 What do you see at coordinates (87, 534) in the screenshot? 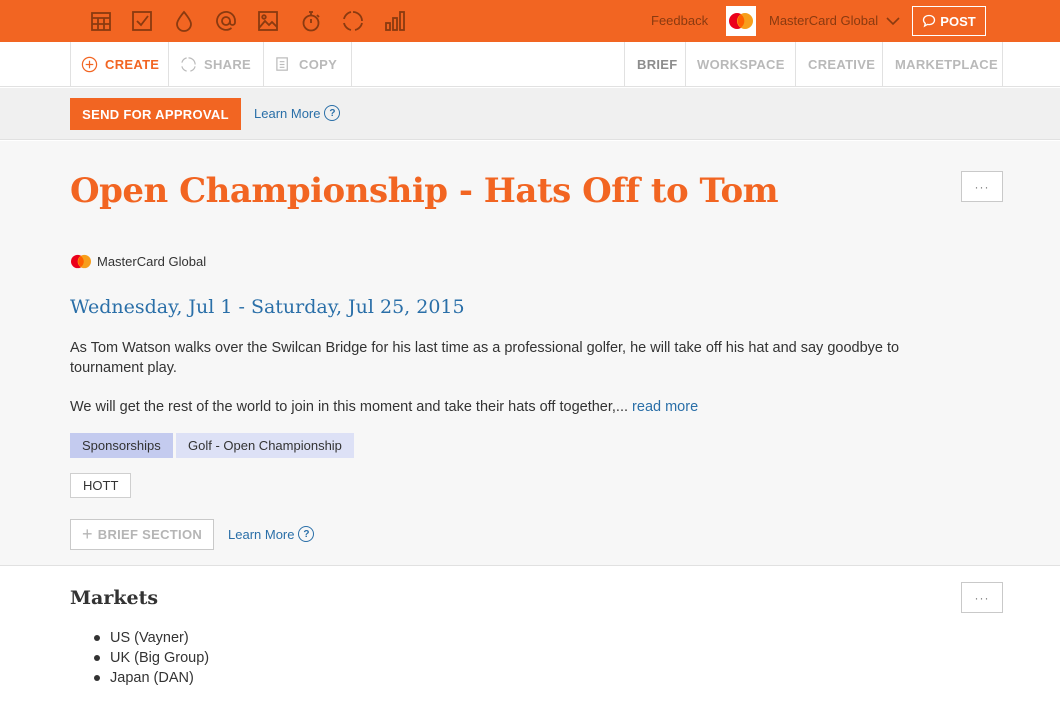
I see `plus-icon: +` at bounding box center [87, 534].